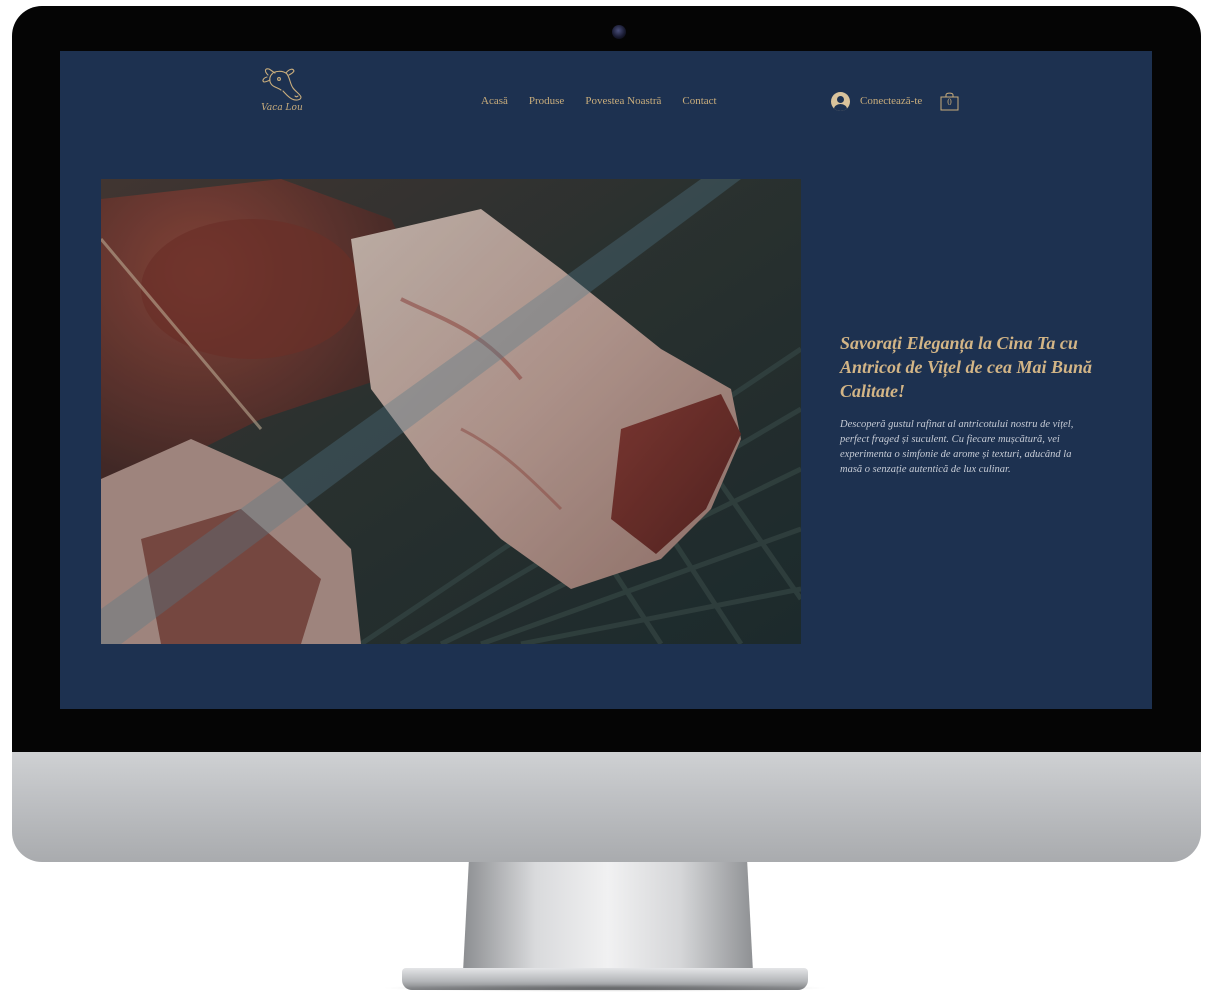 The image size is (1205, 994). Describe the element at coordinates (608, 917) in the screenshot. I see `monitor-stand` at that location.